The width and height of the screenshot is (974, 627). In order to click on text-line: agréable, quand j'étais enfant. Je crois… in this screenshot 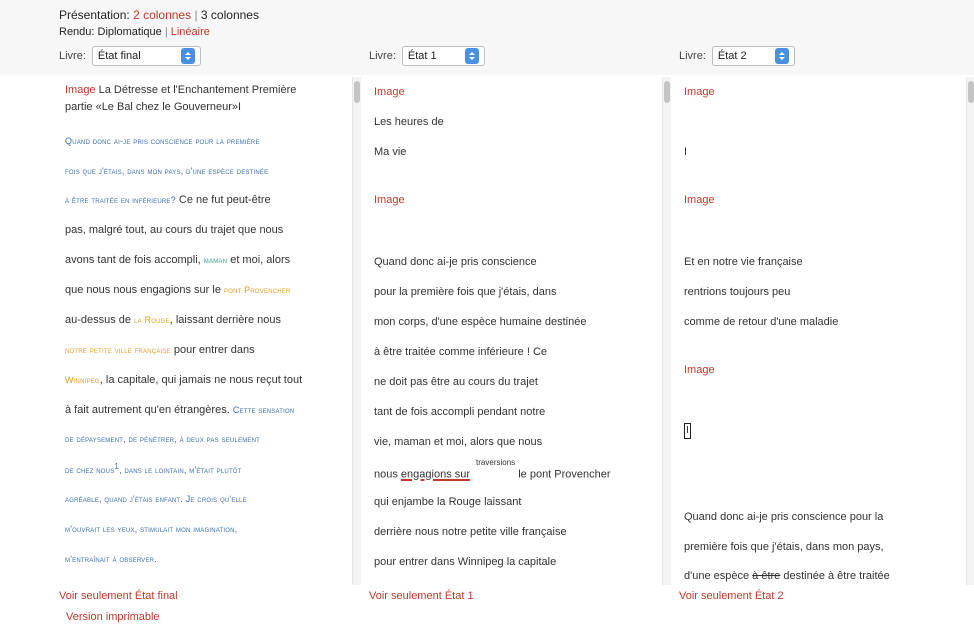, I will do `click(156, 499)`.